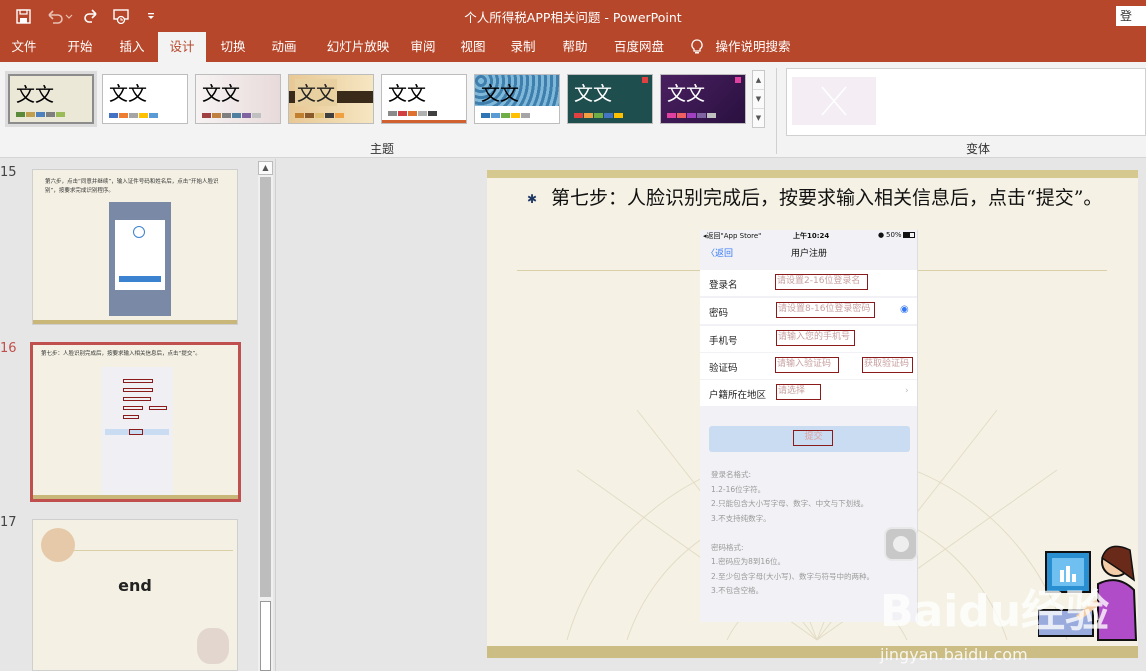 This screenshot has width=1146, height=671. I want to click on theme-thumb-1: 文文, so click(51, 99).